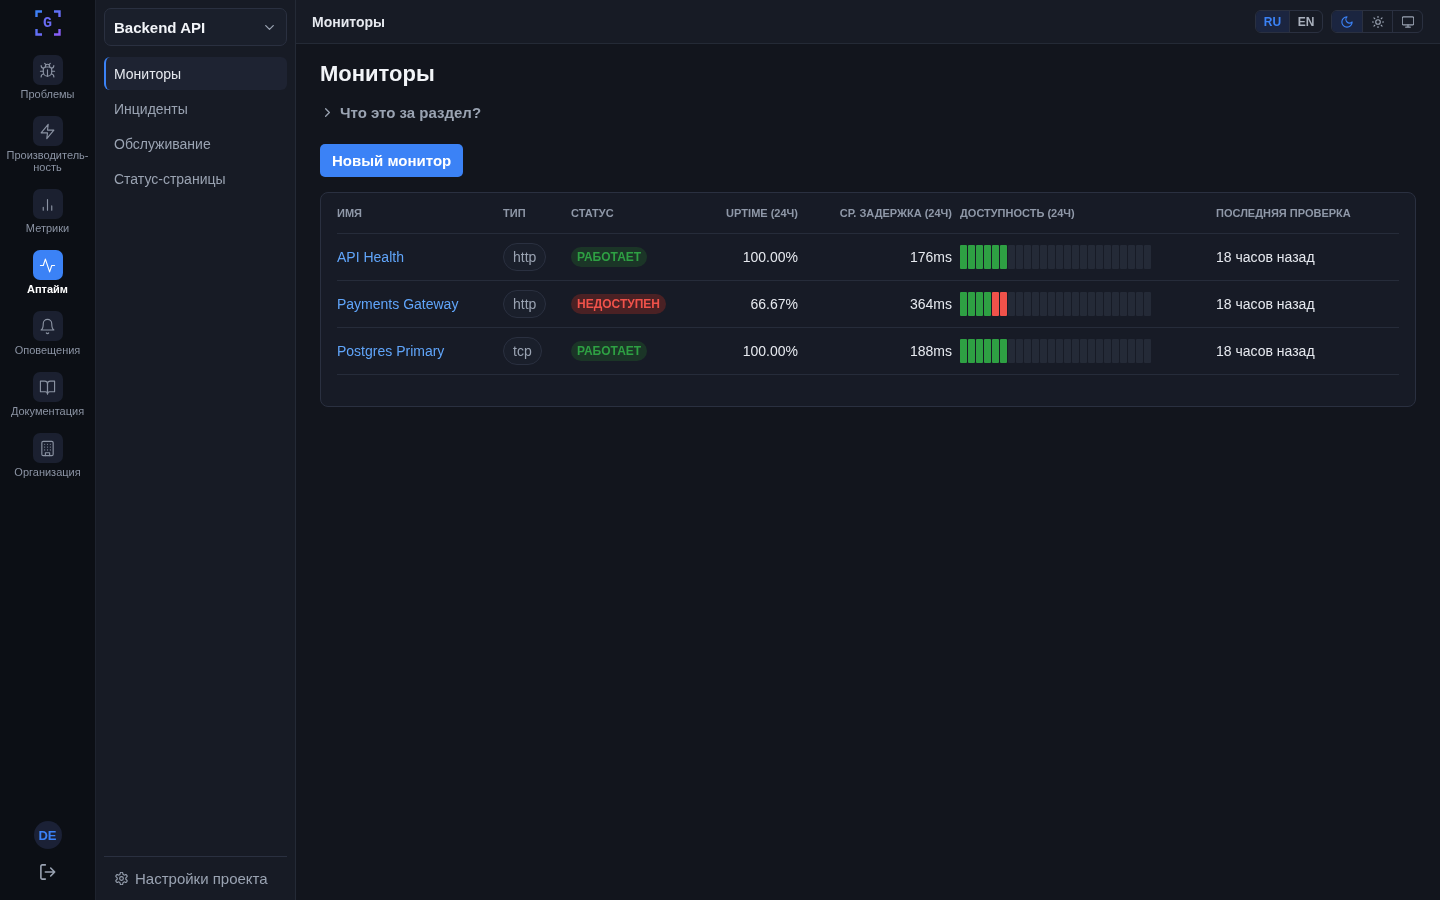 This screenshot has width=1440, height=900. What do you see at coordinates (47, 326) in the screenshot?
I see `bell-icon` at bounding box center [47, 326].